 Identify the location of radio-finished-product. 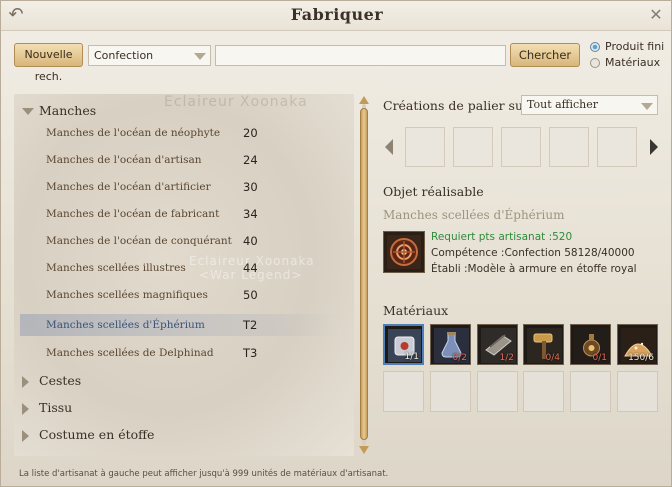
(595, 47).